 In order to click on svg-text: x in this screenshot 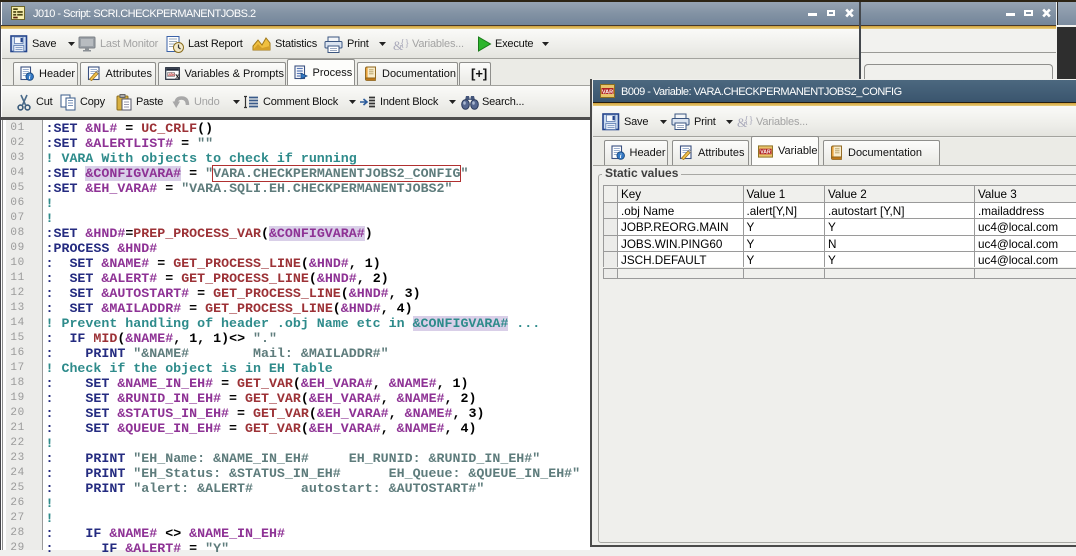, I will do `click(177, 76)`.